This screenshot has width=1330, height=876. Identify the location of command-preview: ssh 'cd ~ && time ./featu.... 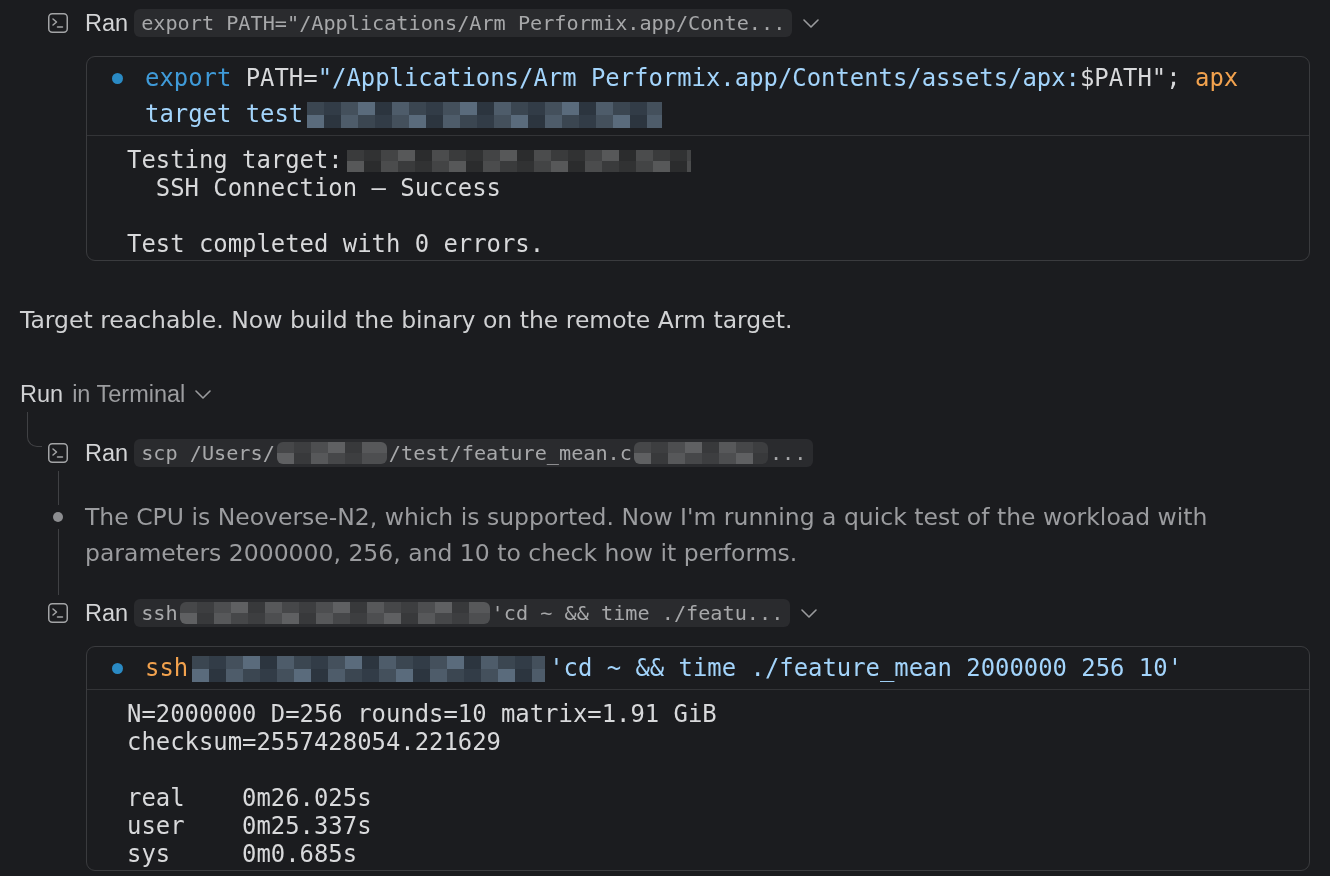
(462, 613).